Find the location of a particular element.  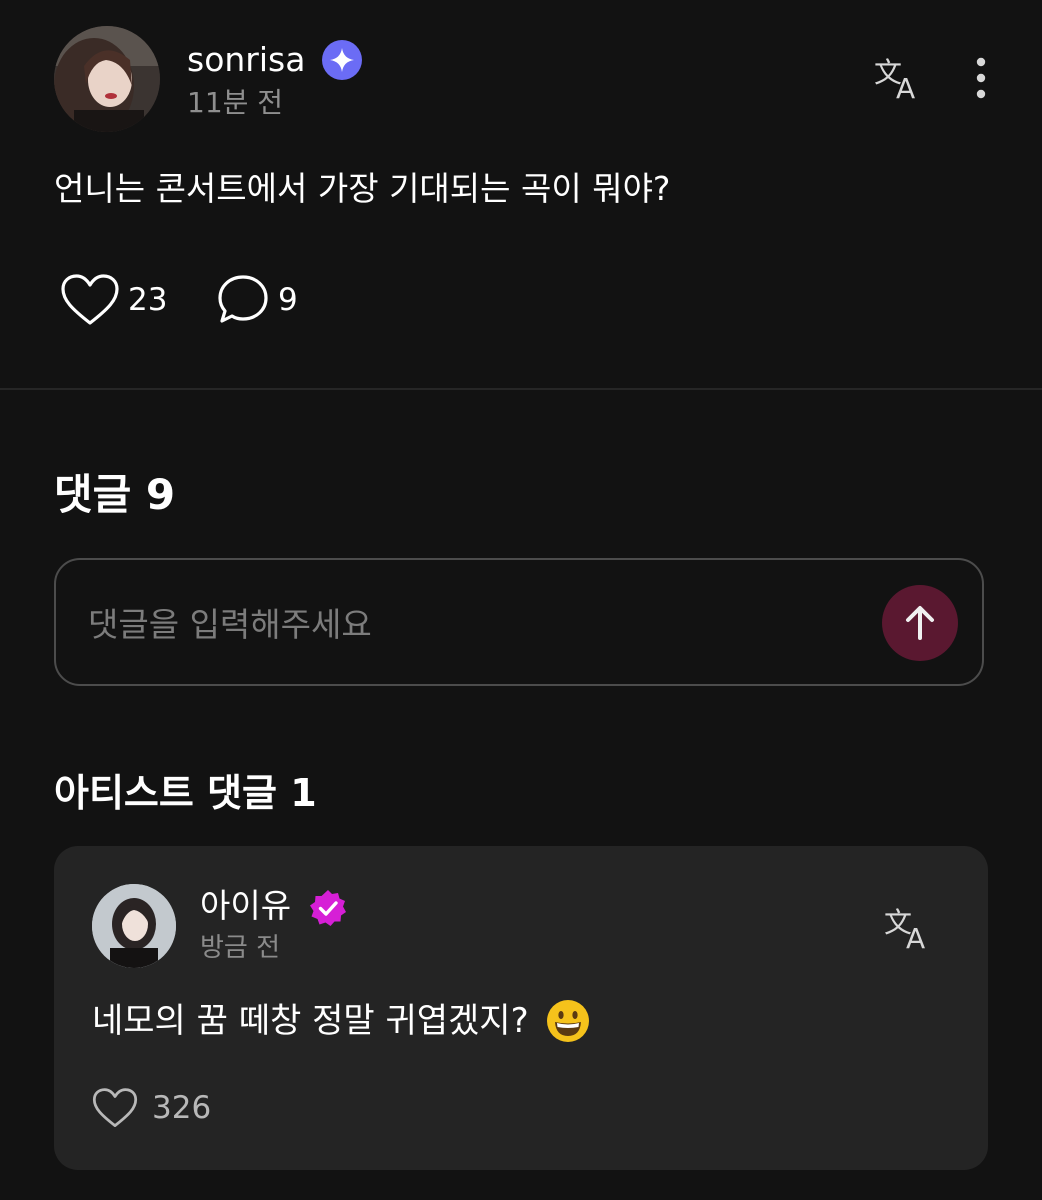

arrow-up-icon is located at coordinates (920, 623).